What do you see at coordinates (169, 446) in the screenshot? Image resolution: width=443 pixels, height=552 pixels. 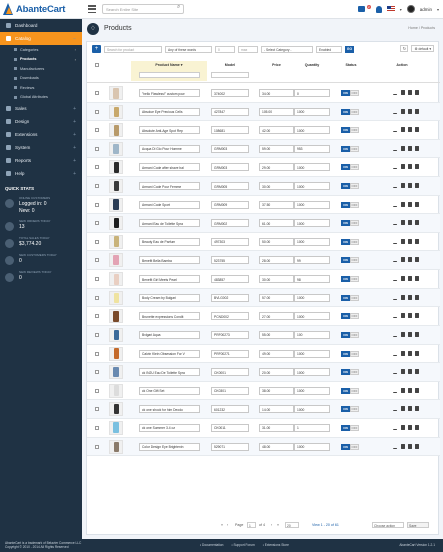 I see `product-name-input: Color Design Eye Brightenin` at bounding box center [169, 446].